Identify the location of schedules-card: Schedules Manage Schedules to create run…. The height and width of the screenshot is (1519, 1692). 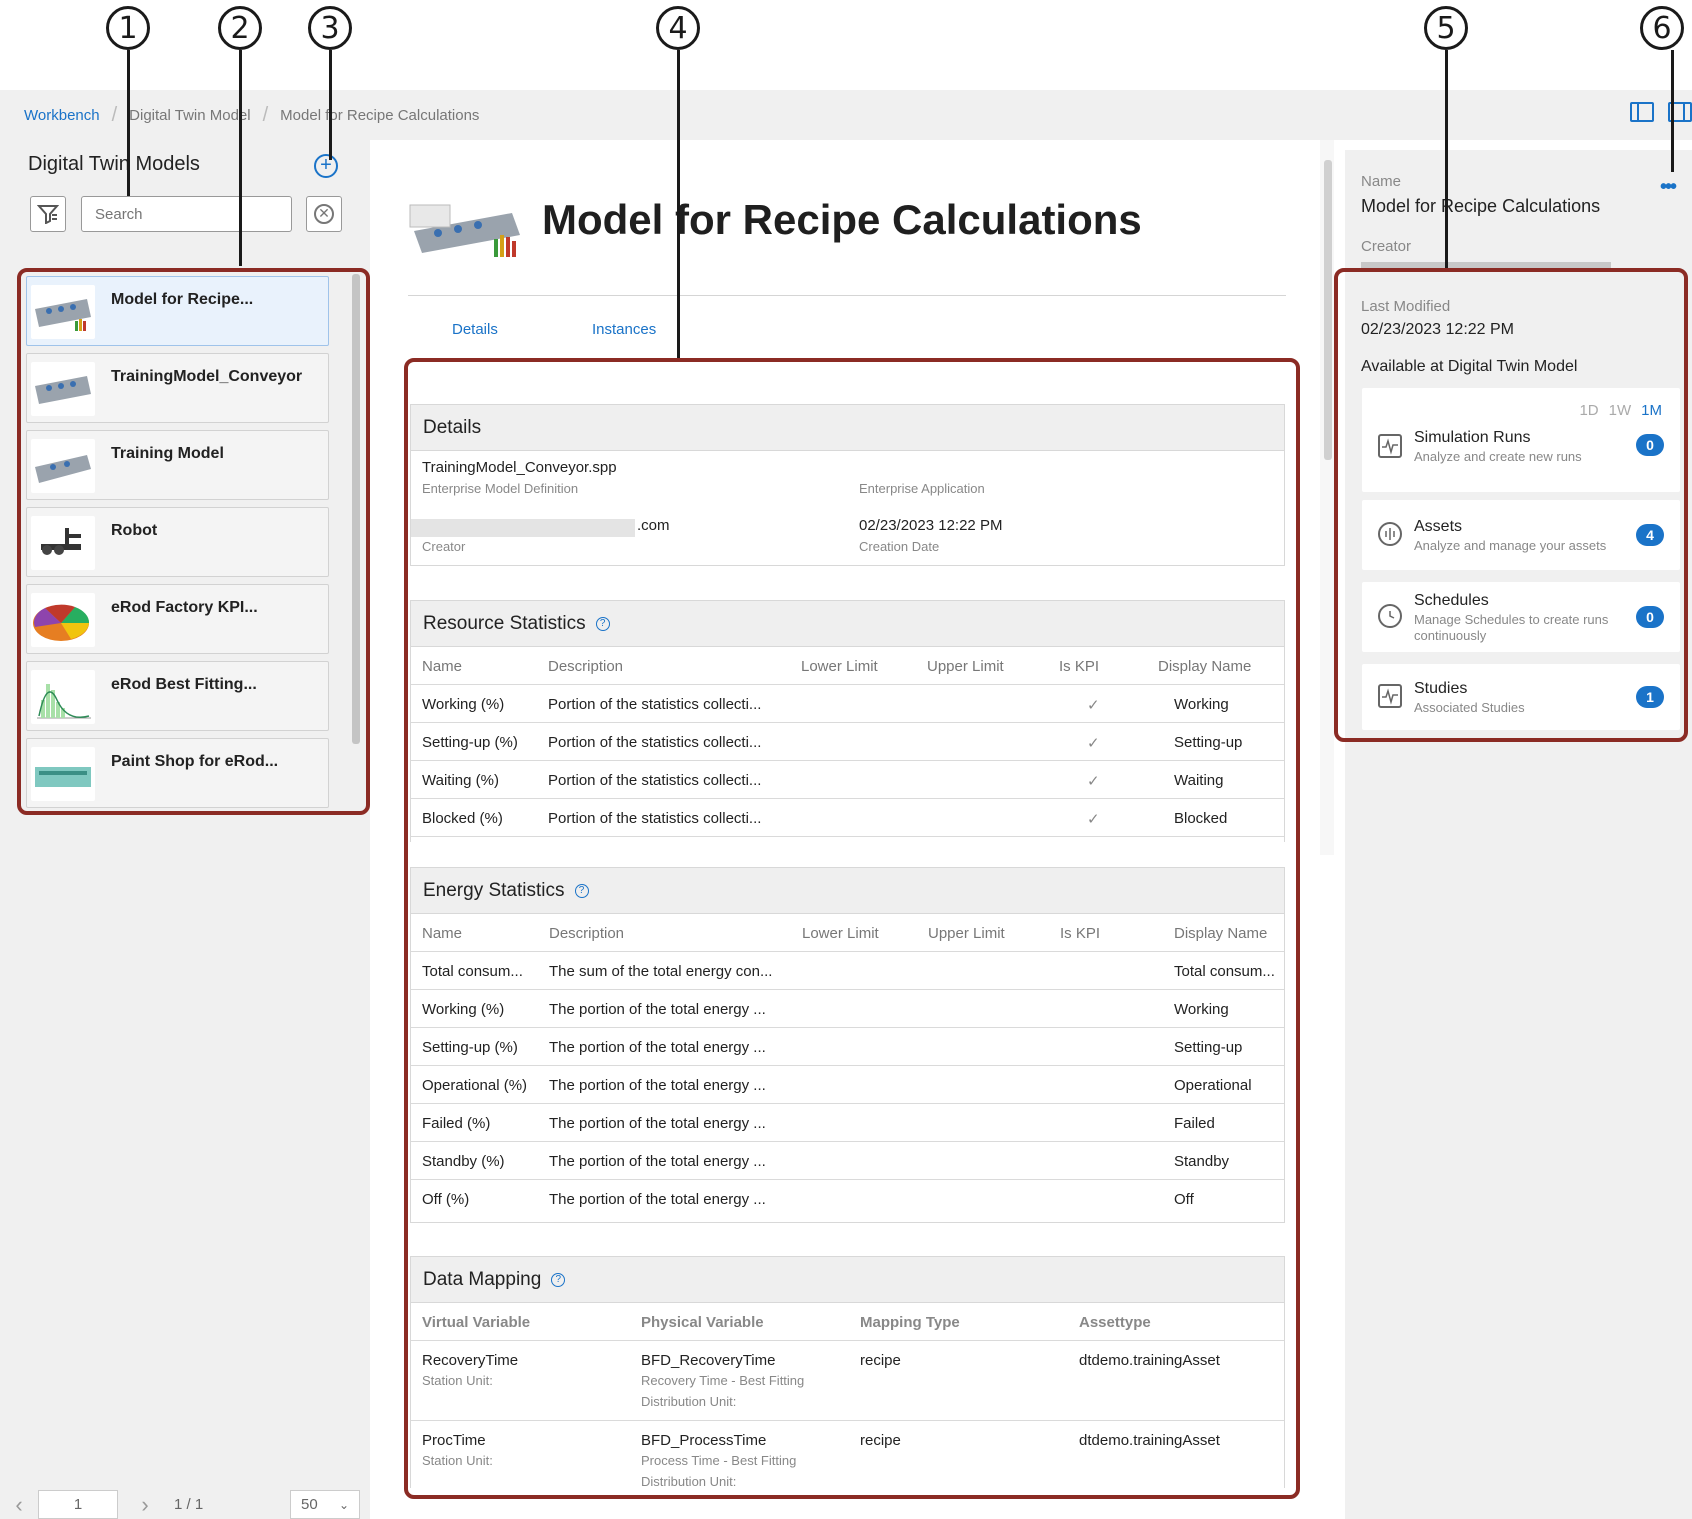
(1521, 617).